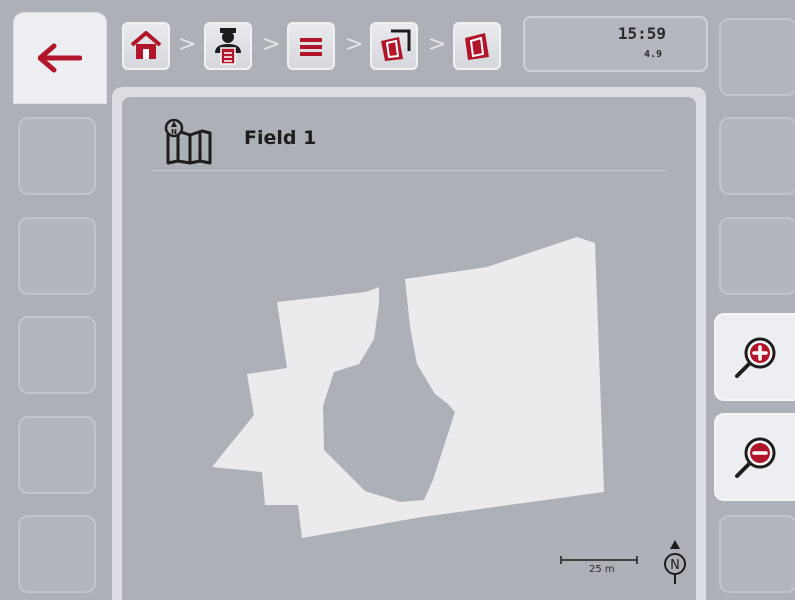  I want to click on arrow-left-icon, so click(60, 58).